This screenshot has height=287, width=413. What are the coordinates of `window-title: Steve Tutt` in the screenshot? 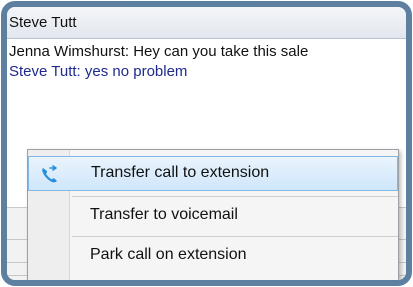 It's located at (43, 22).